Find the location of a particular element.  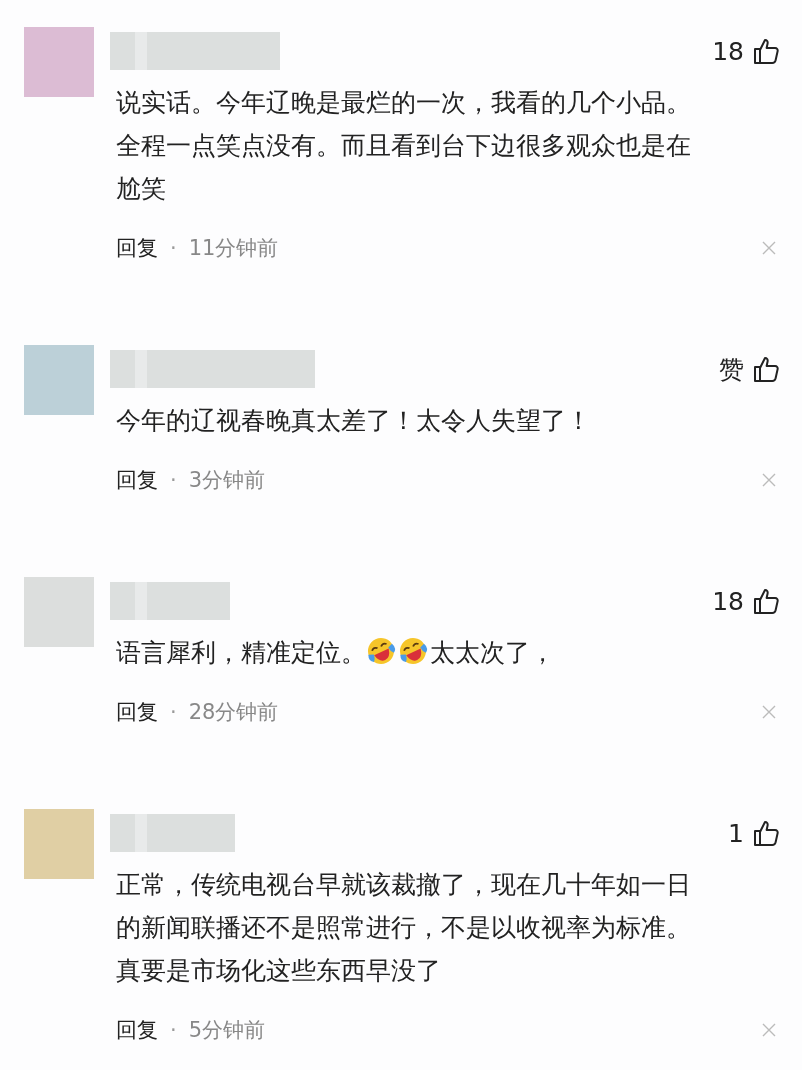

comment-time: 11分钟前 is located at coordinates (233, 248).